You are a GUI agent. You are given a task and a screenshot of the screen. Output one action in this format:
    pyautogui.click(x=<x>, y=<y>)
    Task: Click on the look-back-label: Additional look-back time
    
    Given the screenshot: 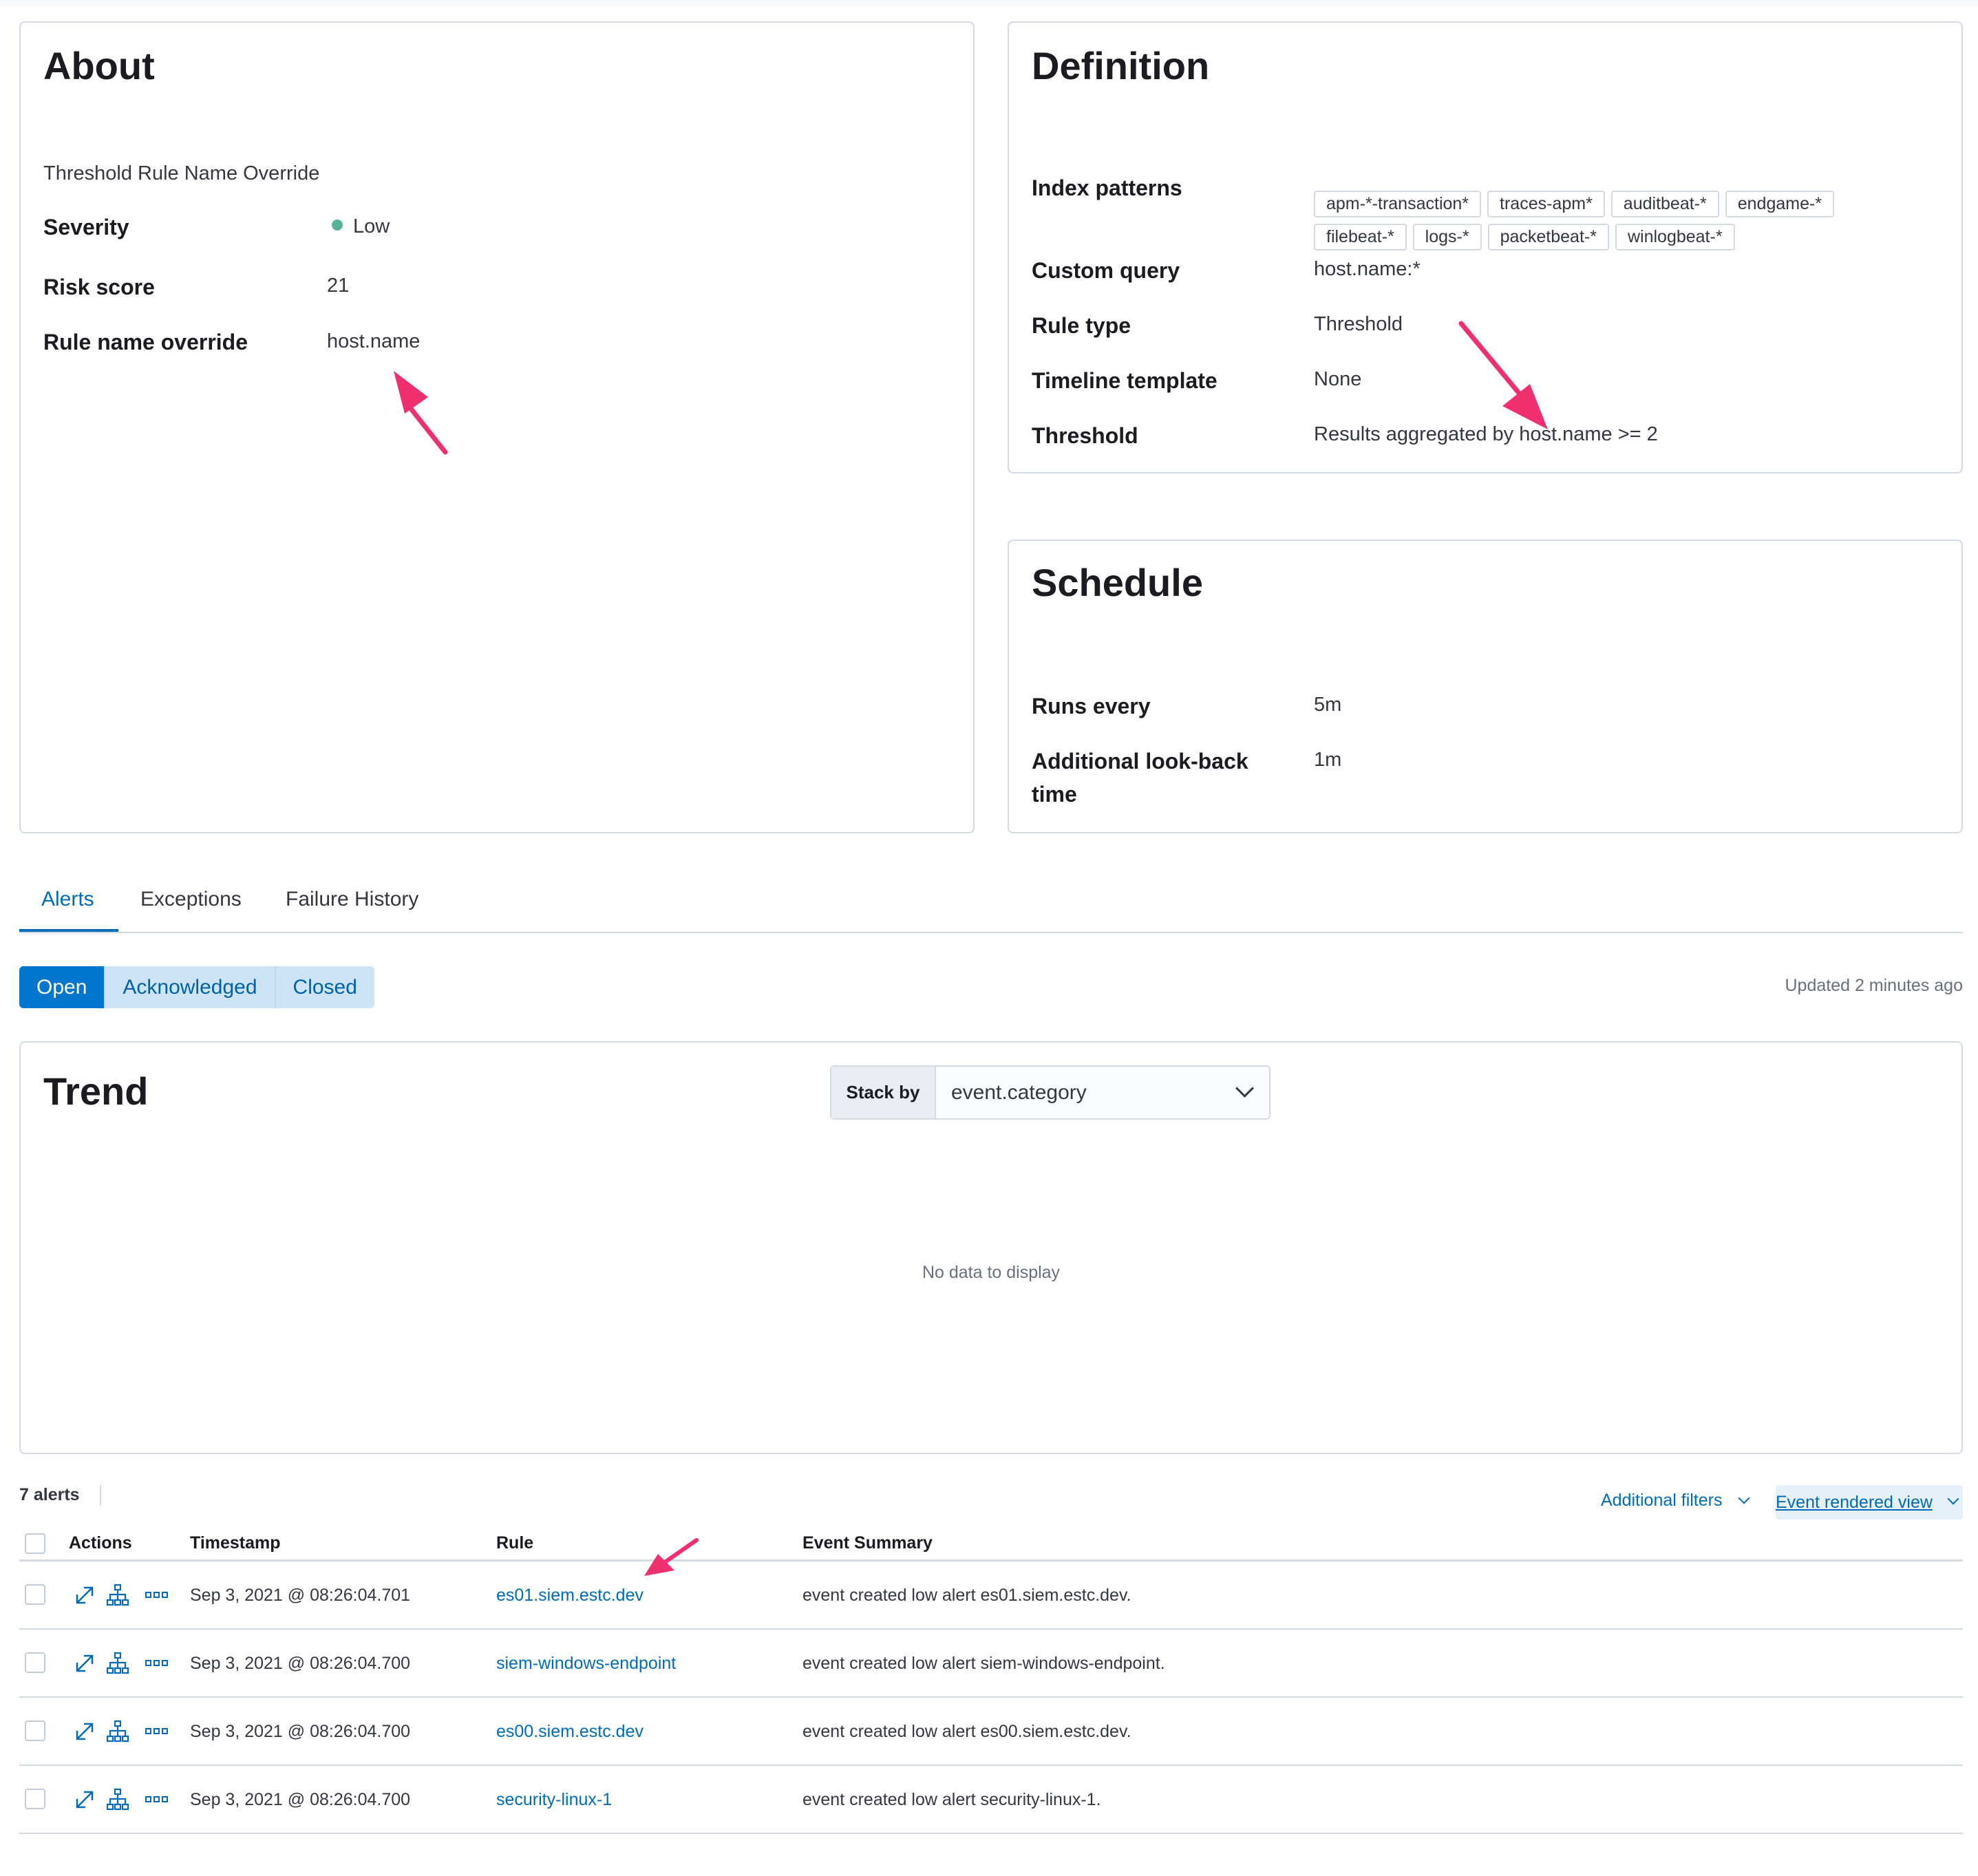 What is the action you would take?
    pyautogui.click(x=1140, y=778)
    